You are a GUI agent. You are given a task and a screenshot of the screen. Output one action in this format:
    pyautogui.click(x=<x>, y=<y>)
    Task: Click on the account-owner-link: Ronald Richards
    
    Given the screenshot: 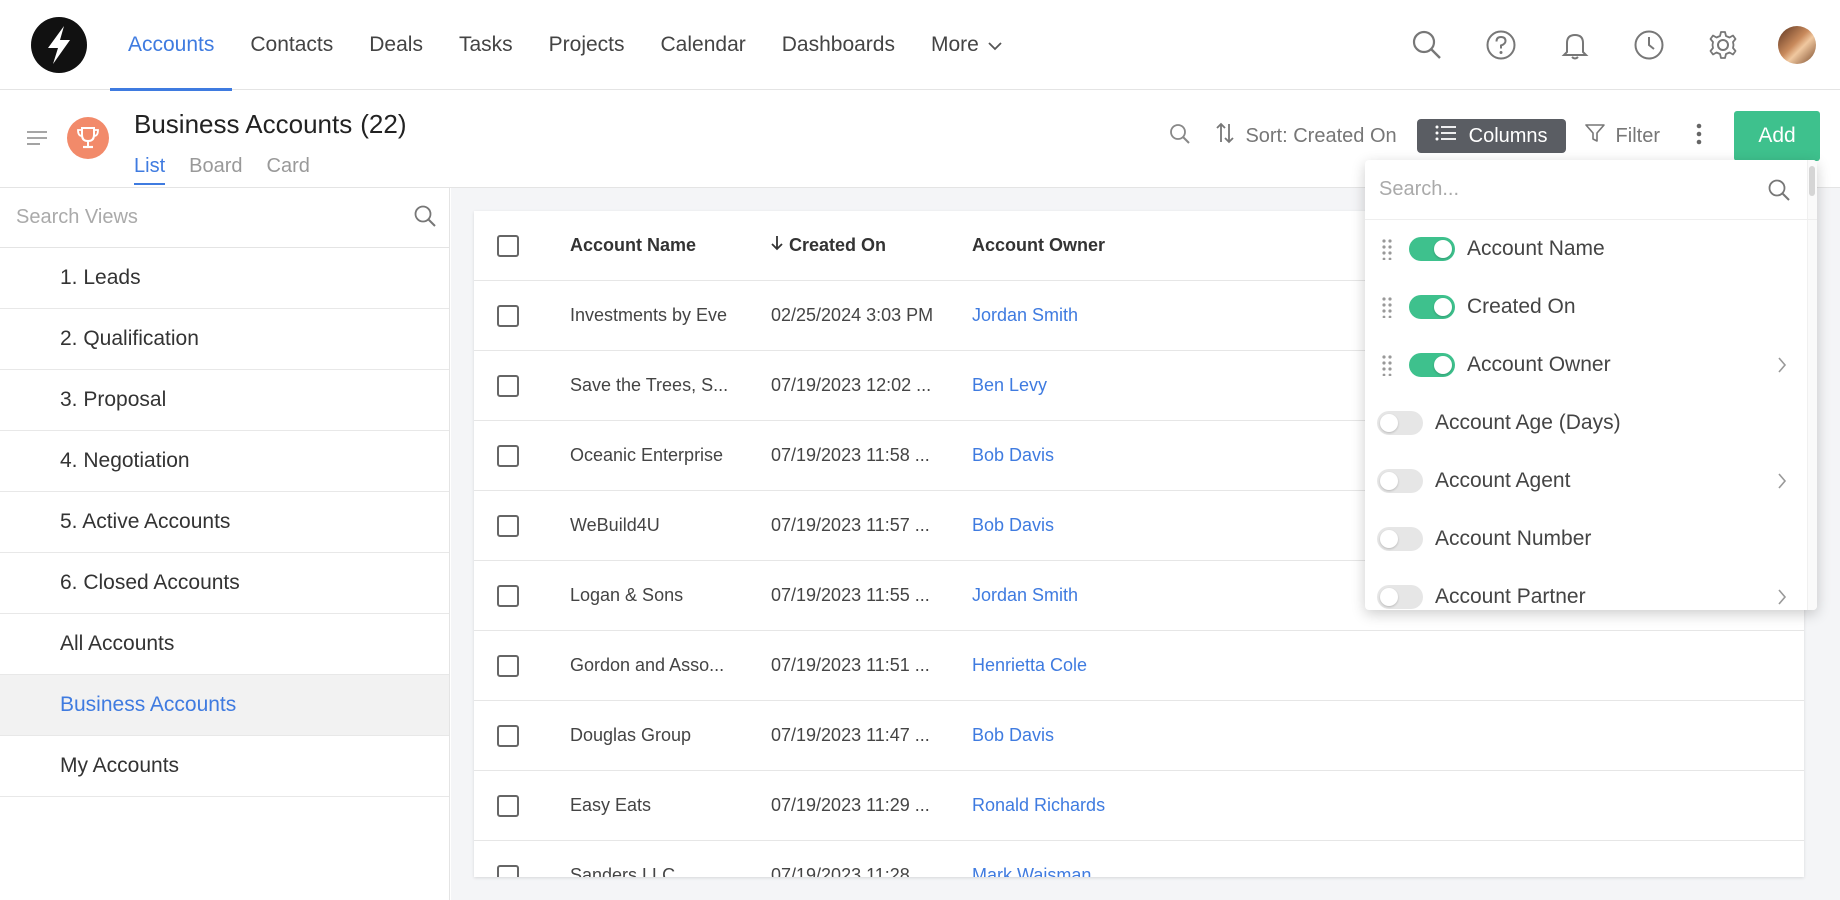 What is the action you would take?
    pyautogui.click(x=1122, y=805)
    